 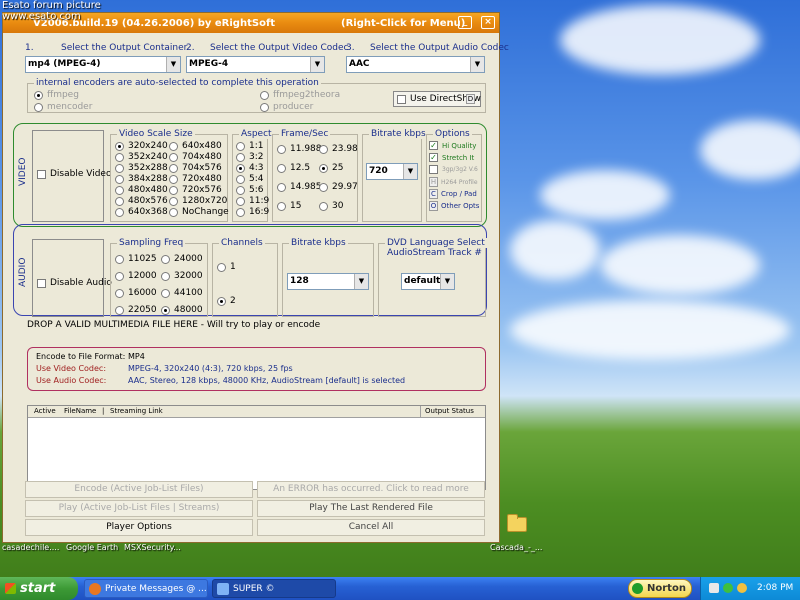 What do you see at coordinates (289, 206) in the screenshot?
I see `fps-15: 15` at bounding box center [289, 206].